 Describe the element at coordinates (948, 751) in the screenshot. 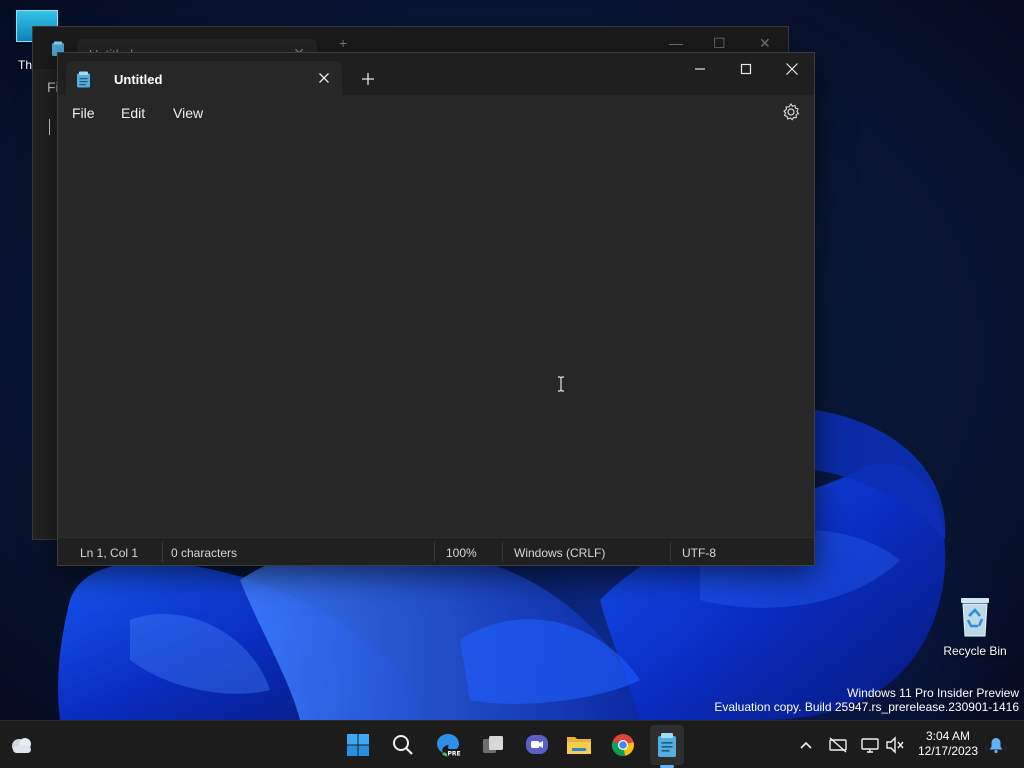

I see `clock-date: 12/17/2023` at that location.